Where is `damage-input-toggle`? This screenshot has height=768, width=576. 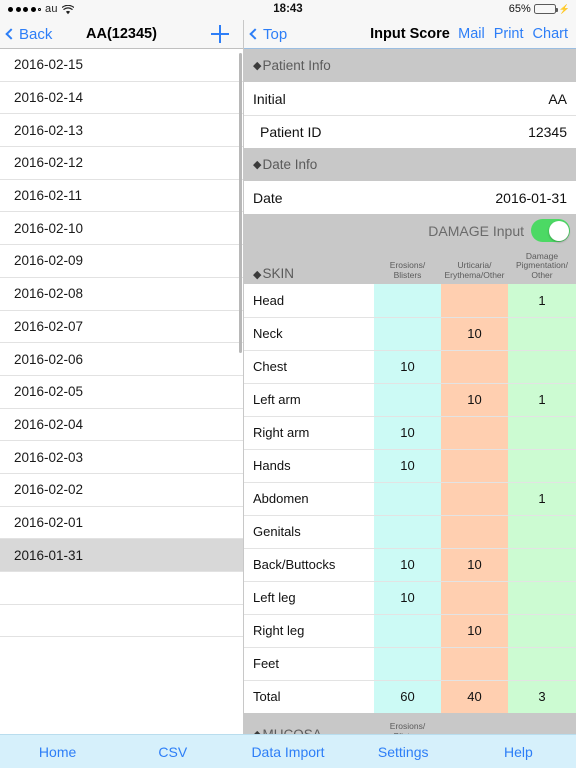
damage-input-toggle is located at coordinates (550, 230).